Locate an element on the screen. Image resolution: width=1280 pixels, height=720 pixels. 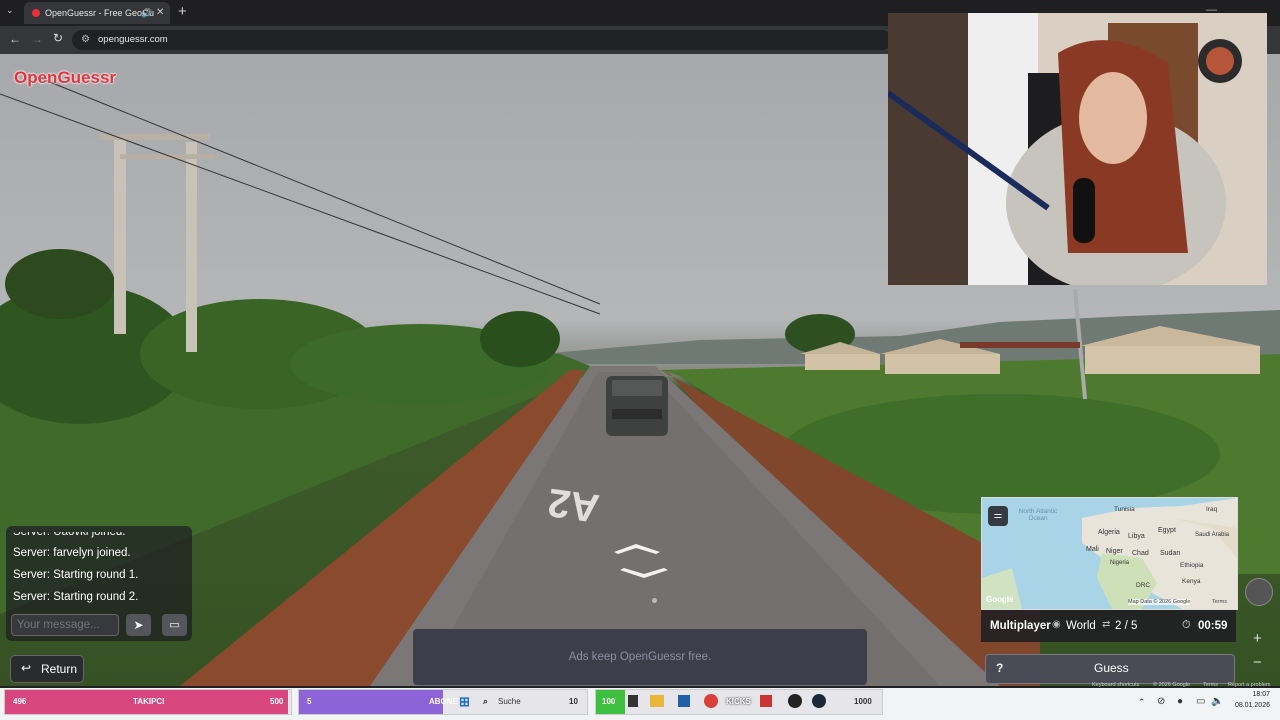
kicks-label: KICKS is located at coordinates (738, 701).